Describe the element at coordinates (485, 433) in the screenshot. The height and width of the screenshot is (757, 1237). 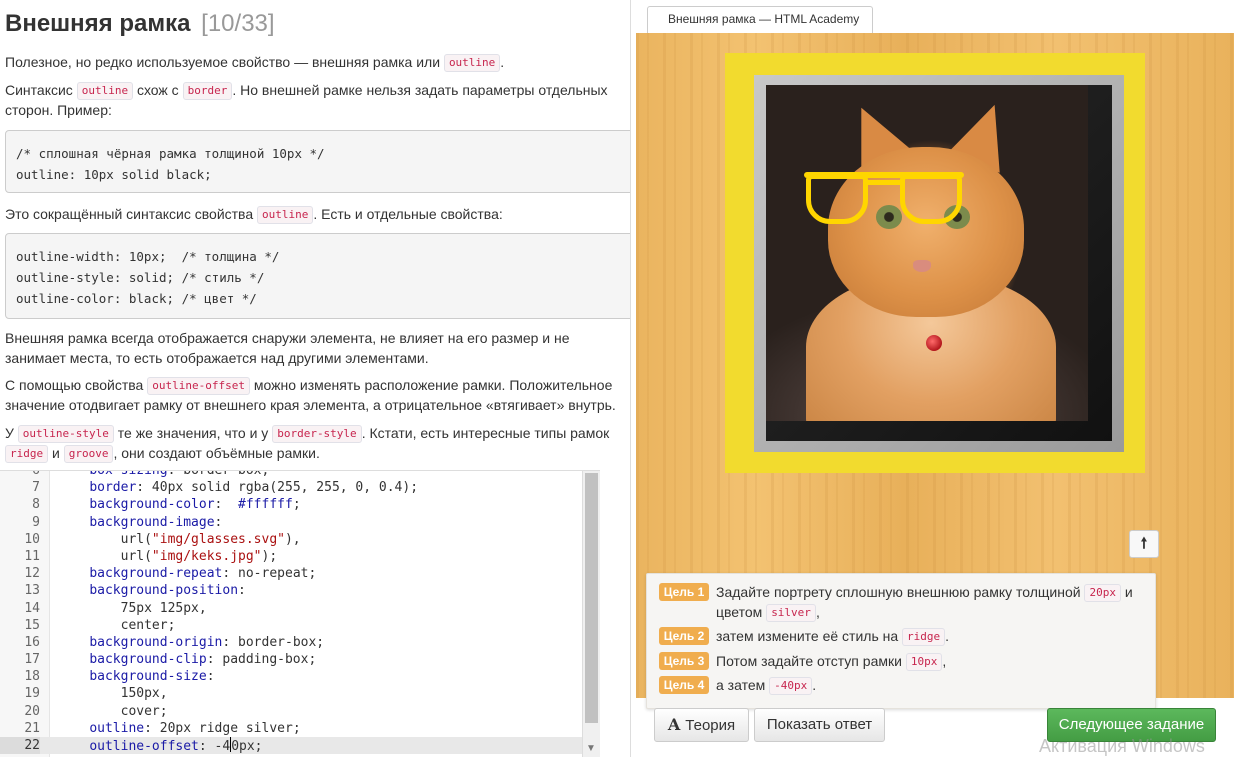
I see `text: . Кстати, есть интересные типы рамок` at that location.